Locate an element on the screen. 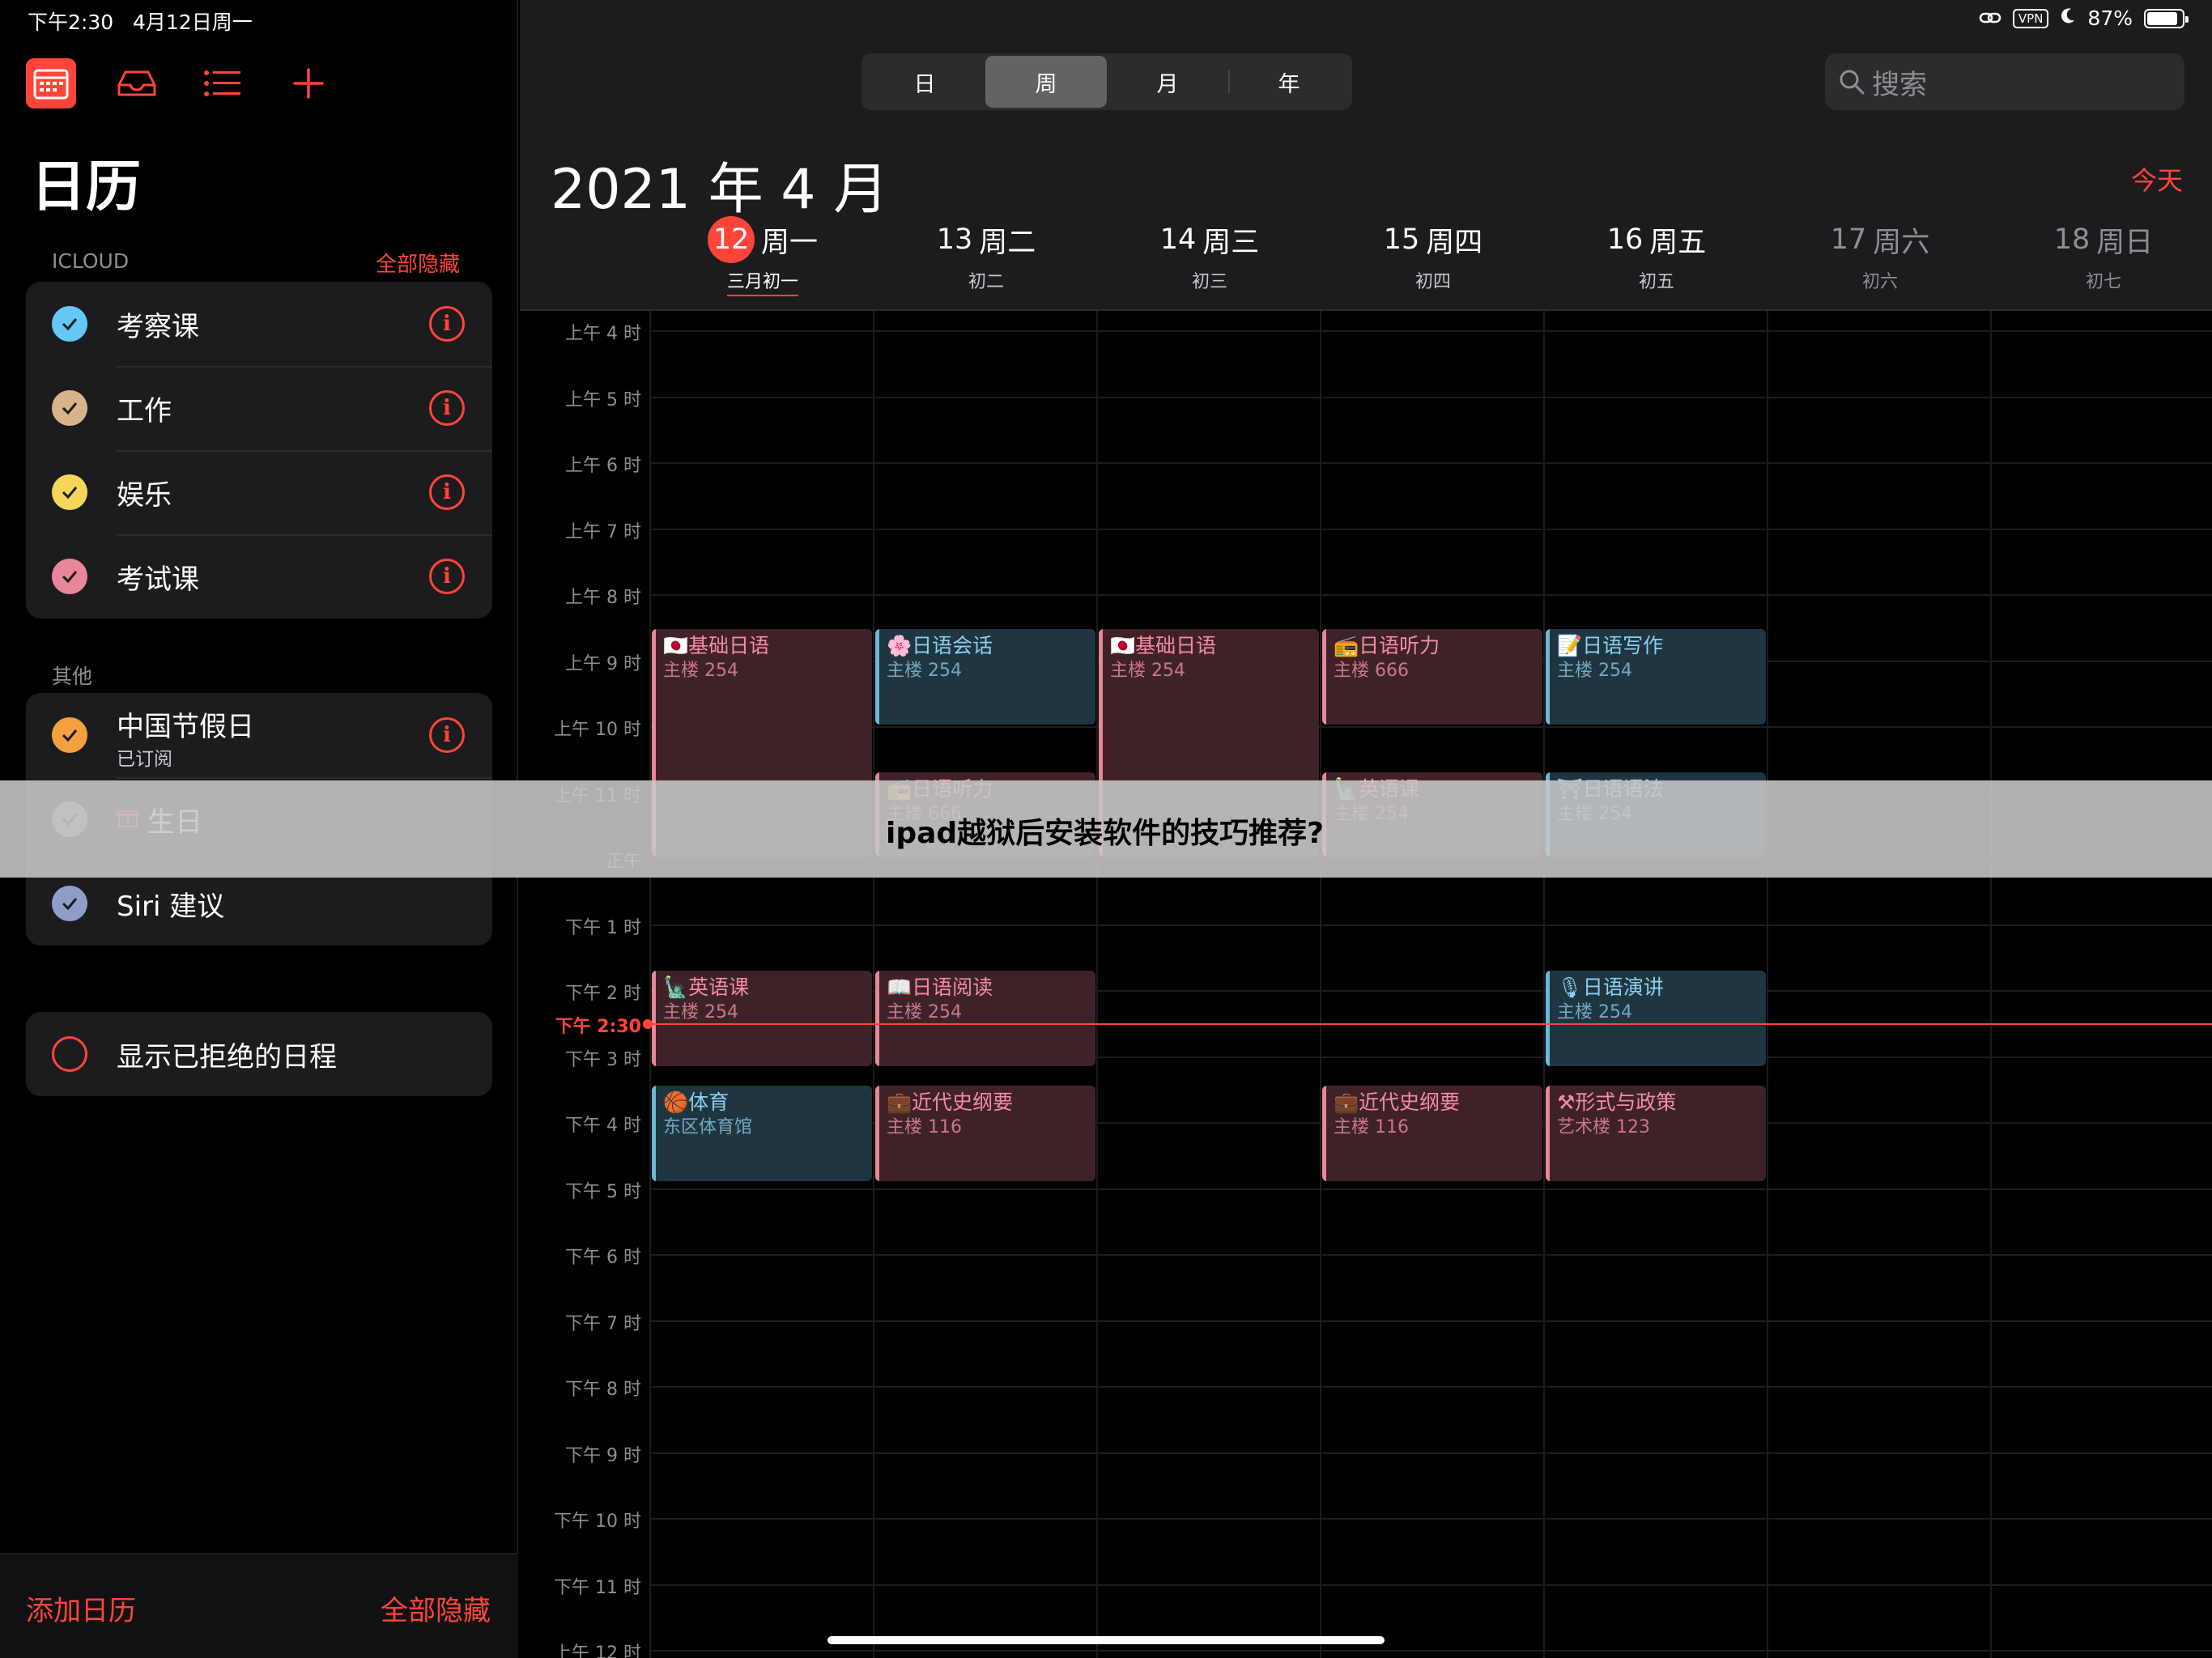 This screenshot has width=2212, height=1658. calendar-event: ⚒形式与政策 艺术楼 123 is located at coordinates (1656, 1134).